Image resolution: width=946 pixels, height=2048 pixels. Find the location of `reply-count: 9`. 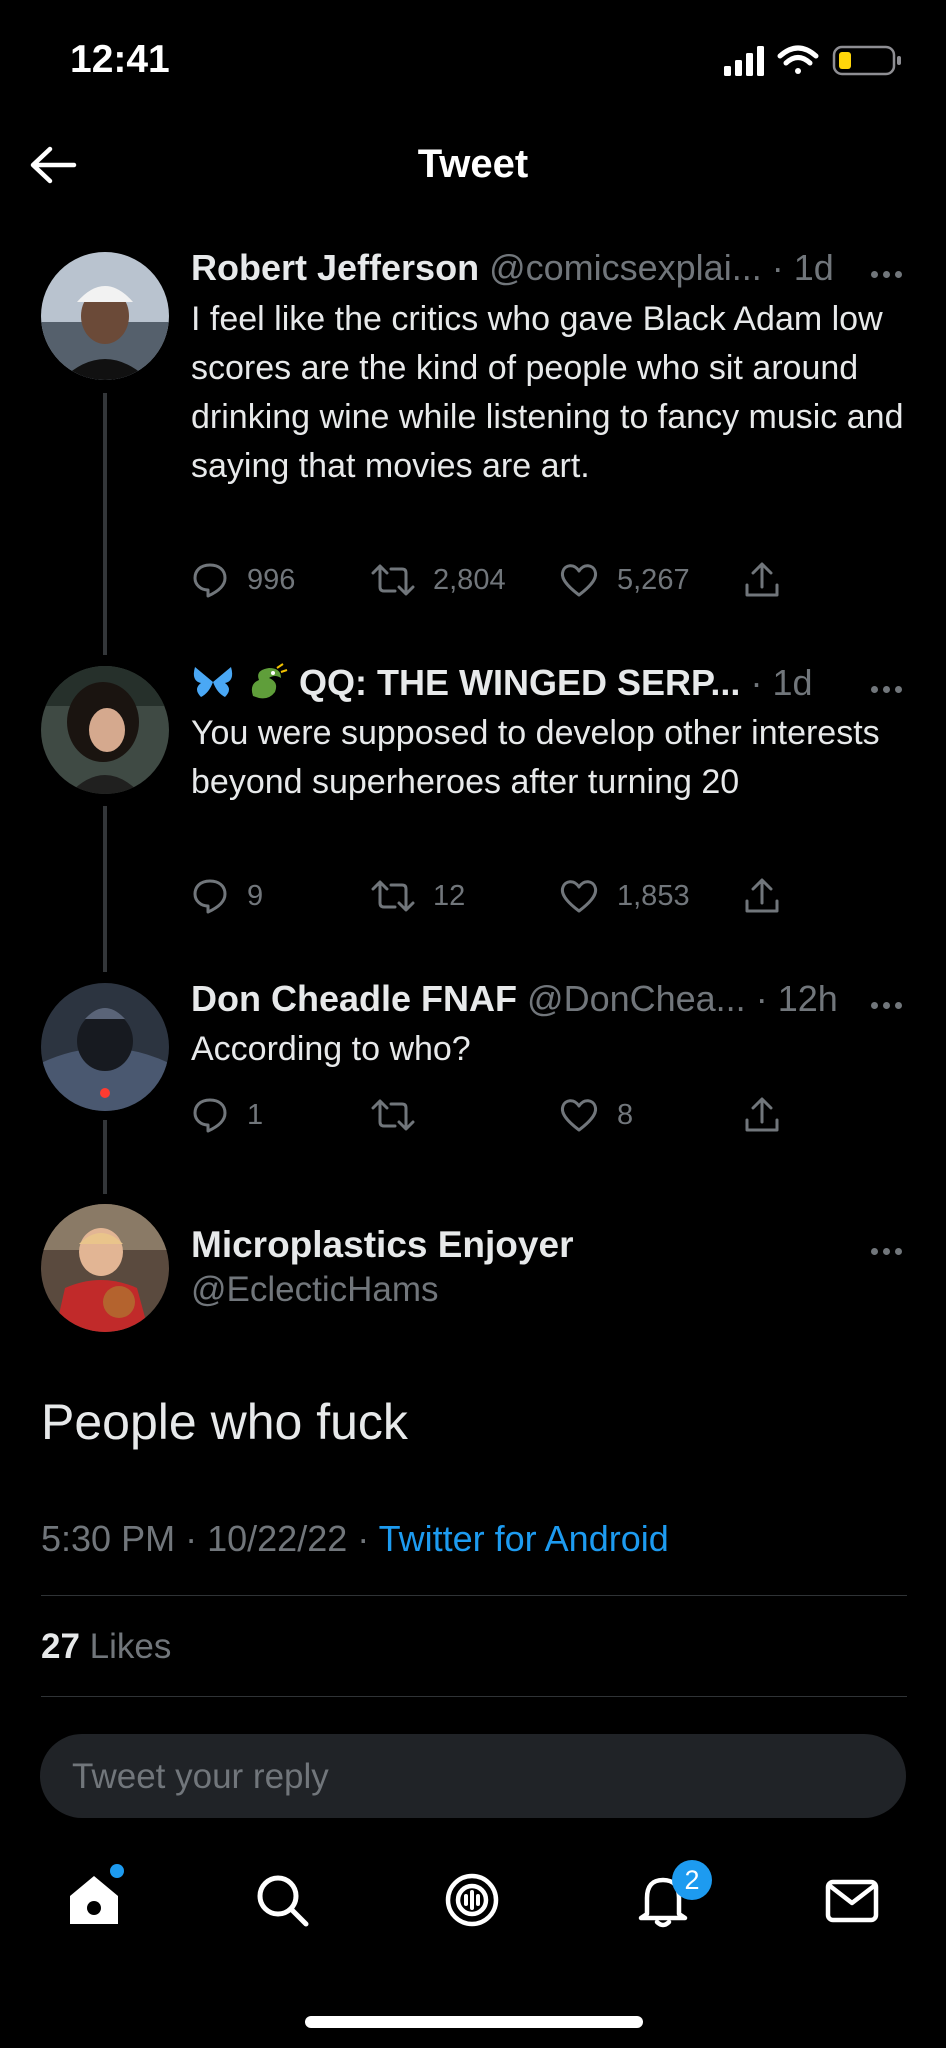

reply-count: 9 is located at coordinates (255, 895).